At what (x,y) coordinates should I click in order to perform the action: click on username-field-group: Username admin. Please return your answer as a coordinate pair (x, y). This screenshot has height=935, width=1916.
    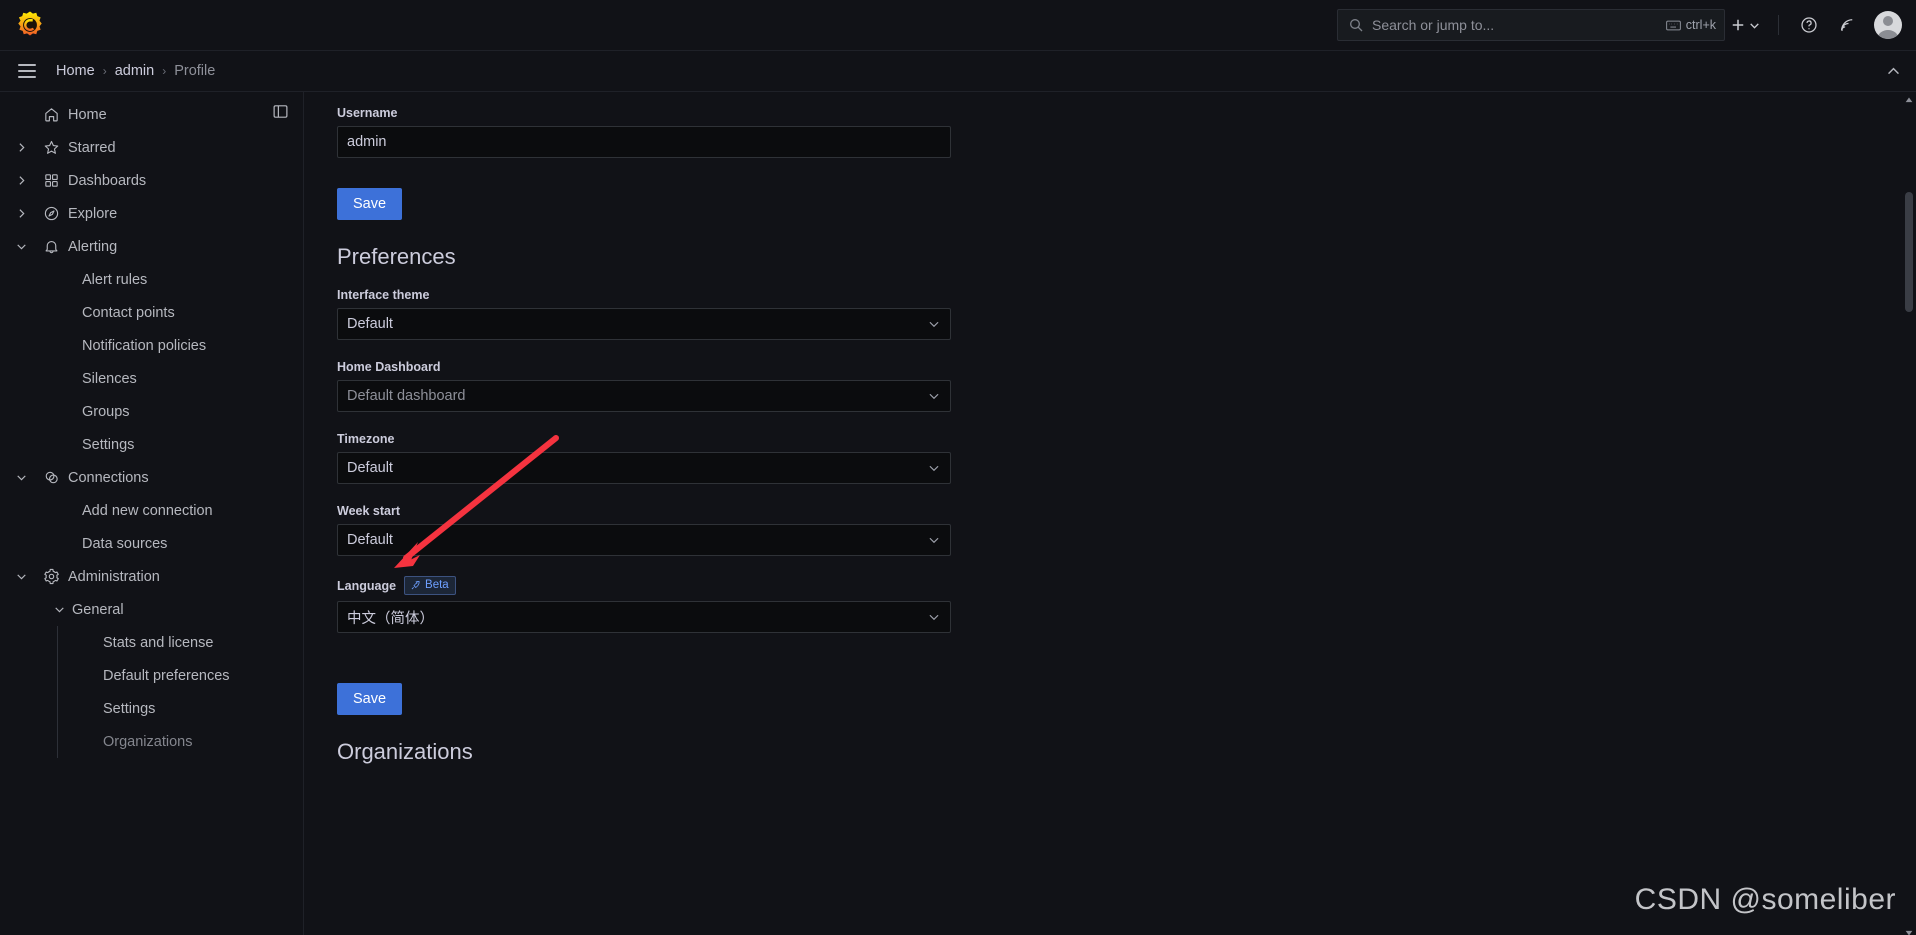
    Looking at the image, I should click on (940, 132).